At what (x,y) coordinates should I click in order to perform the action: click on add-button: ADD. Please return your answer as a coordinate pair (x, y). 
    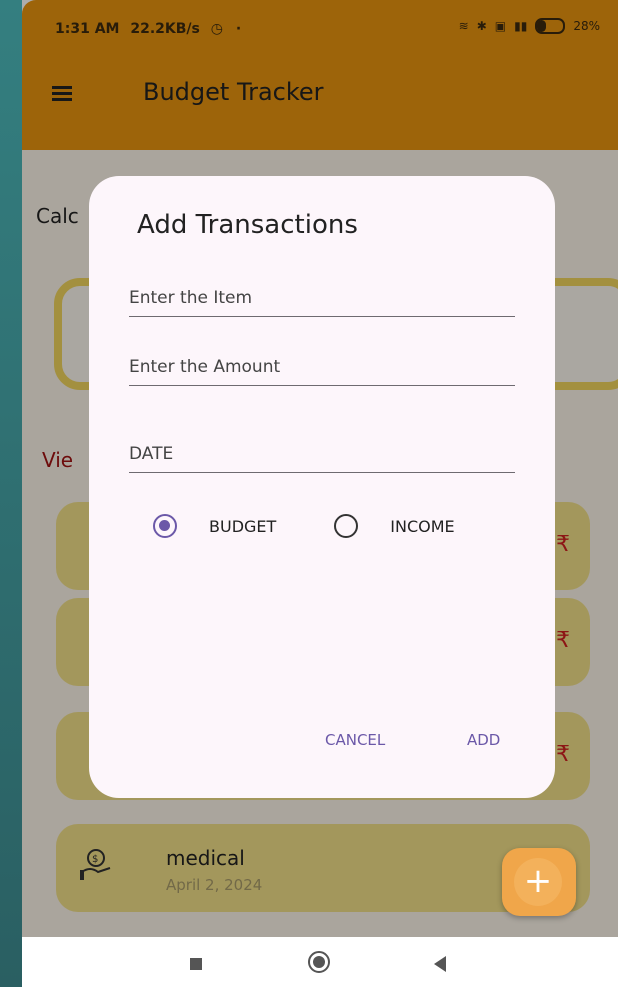
    Looking at the image, I should click on (483, 740).